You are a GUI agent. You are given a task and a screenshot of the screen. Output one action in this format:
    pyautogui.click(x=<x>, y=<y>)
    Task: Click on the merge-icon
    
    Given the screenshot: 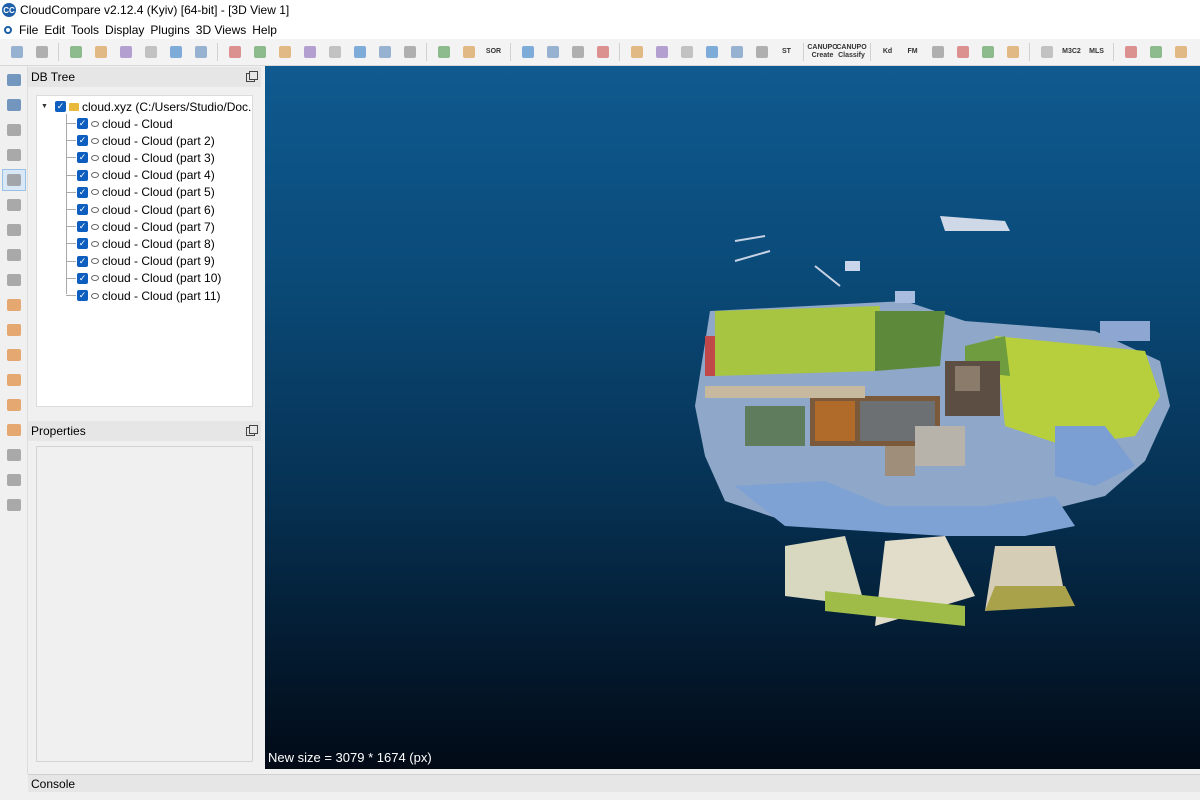 What is the action you would take?
    pyautogui.click(x=176, y=52)
    